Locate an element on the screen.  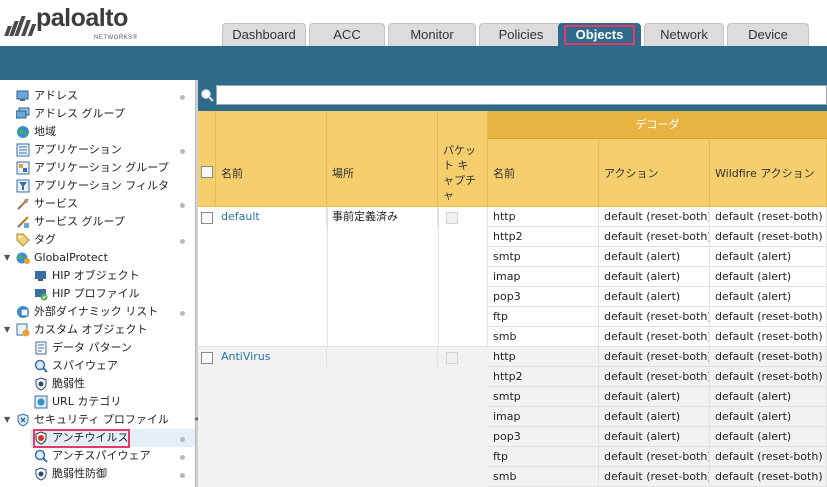
tab-network: Network is located at coordinates (684, 34).